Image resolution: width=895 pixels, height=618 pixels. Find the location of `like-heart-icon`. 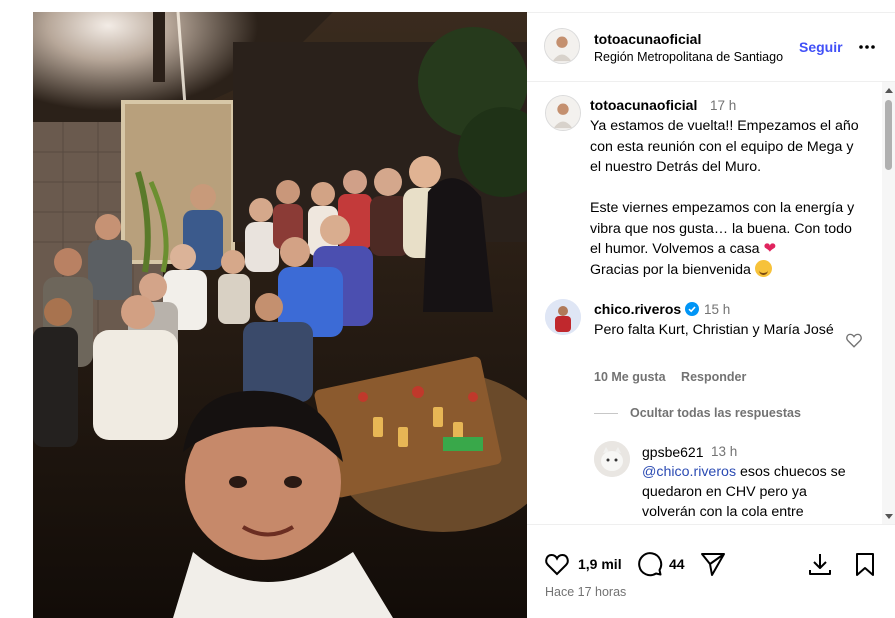

like-heart-icon is located at coordinates (557, 564).